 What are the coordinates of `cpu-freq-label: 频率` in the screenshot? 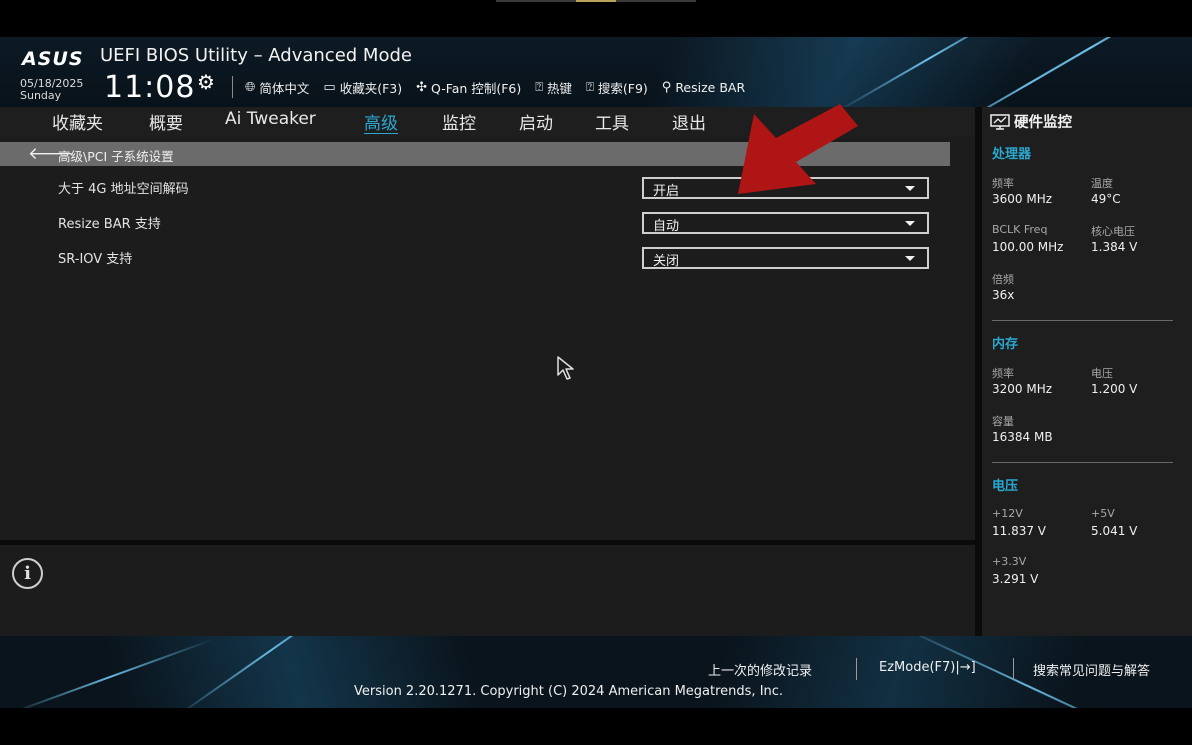 It's located at (1003, 183).